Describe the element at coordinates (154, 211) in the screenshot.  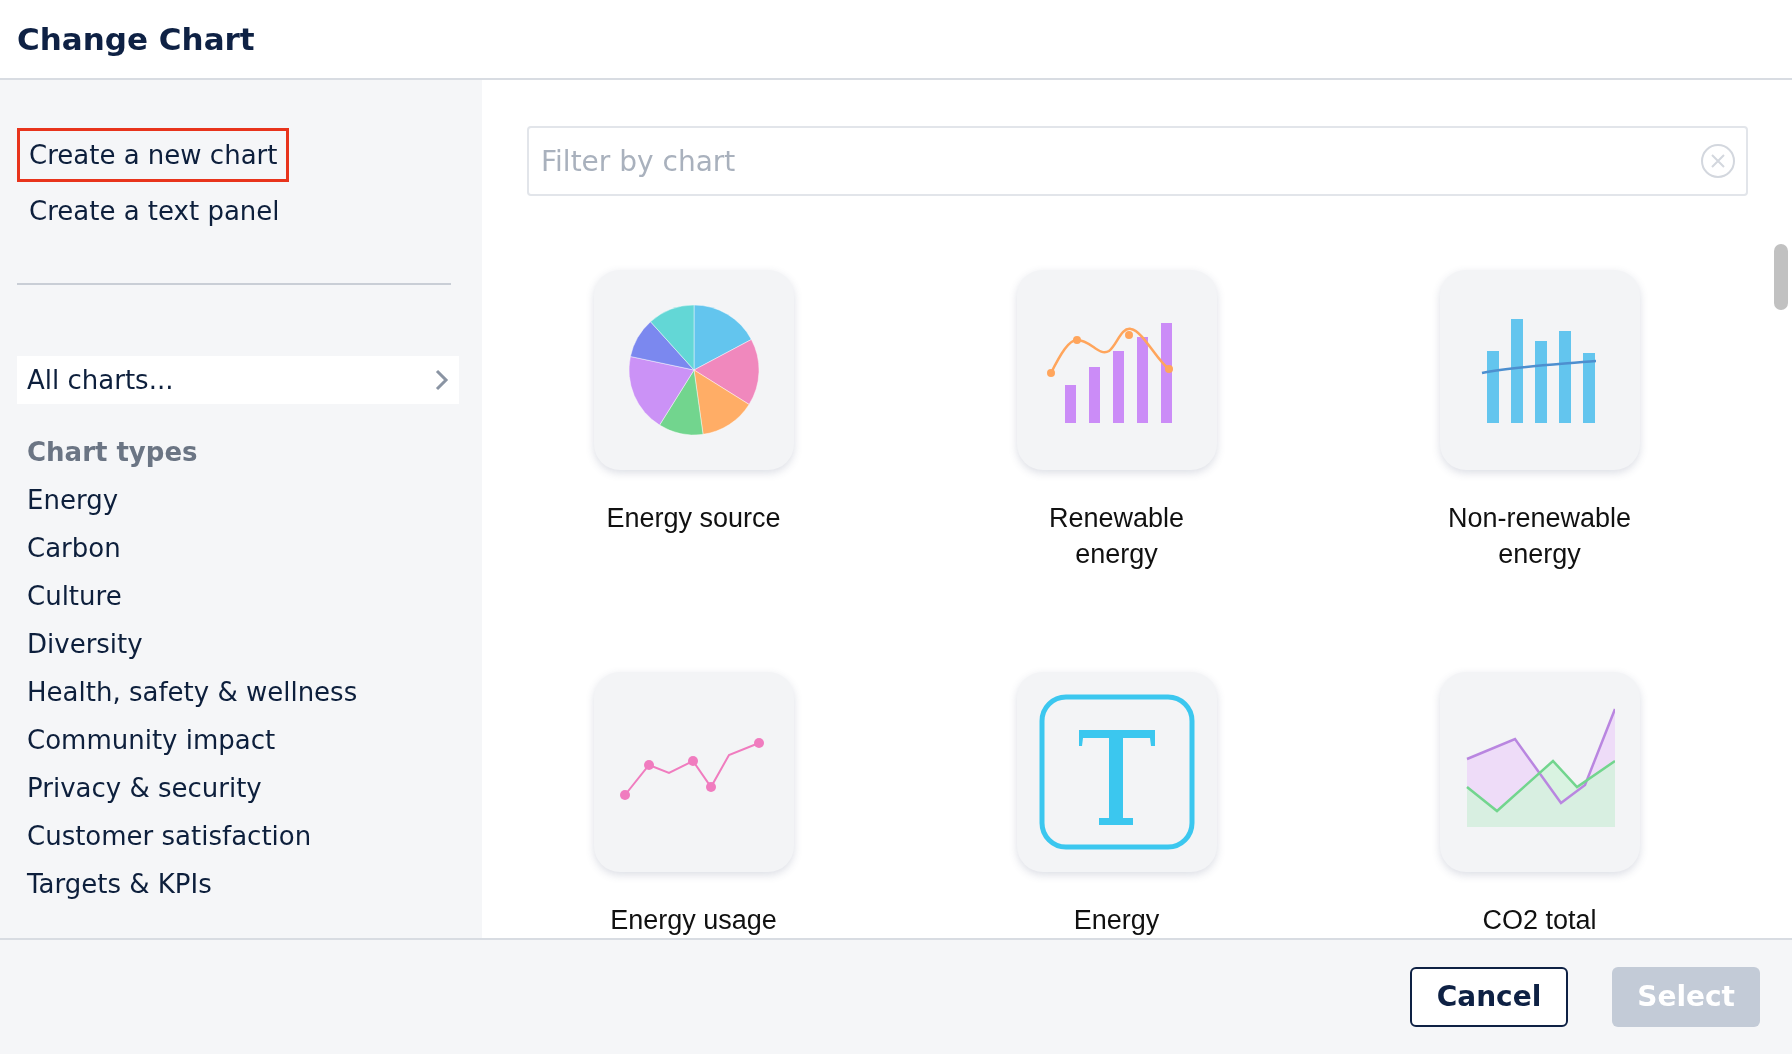
I see `sidebar-link: Create a text panel` at that location.